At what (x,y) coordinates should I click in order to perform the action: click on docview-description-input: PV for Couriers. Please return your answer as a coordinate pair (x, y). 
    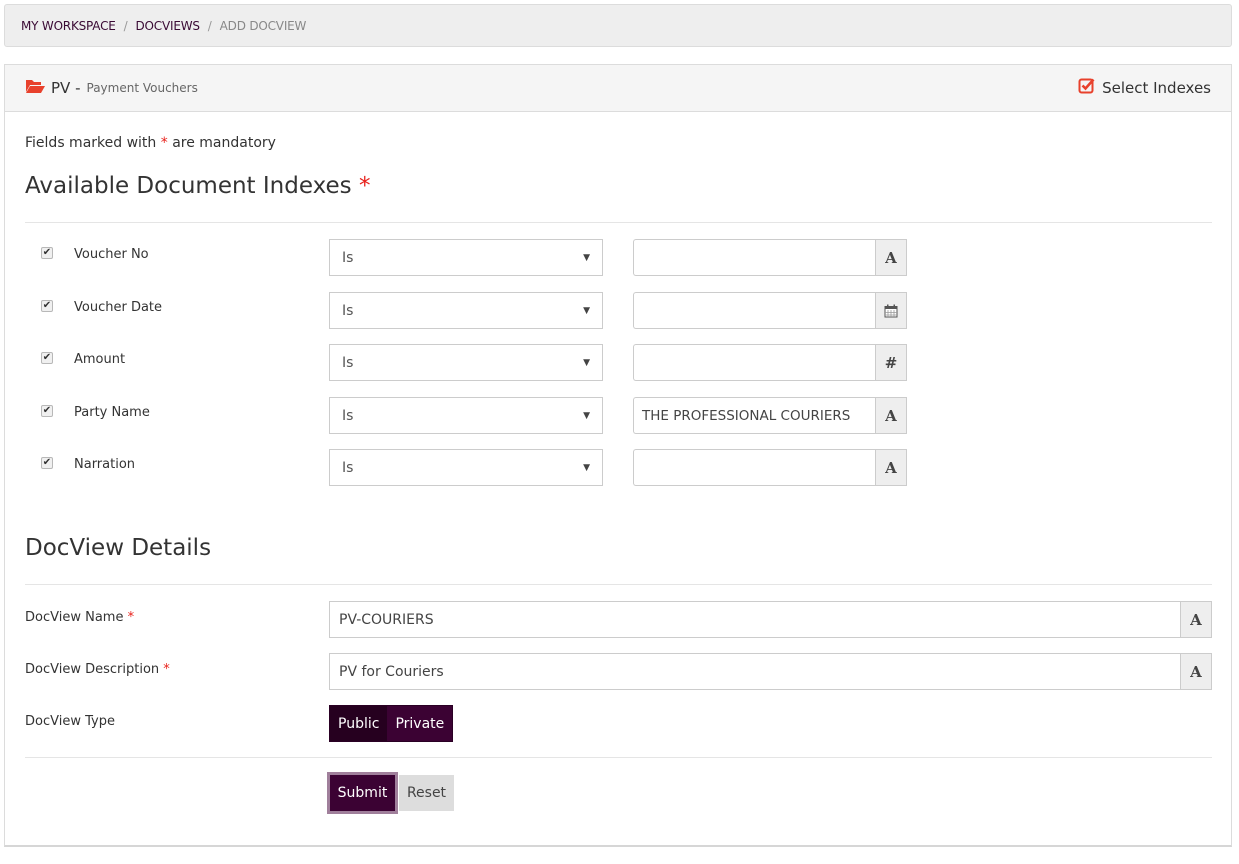
    Looking at the image, I should click on (754, 671).